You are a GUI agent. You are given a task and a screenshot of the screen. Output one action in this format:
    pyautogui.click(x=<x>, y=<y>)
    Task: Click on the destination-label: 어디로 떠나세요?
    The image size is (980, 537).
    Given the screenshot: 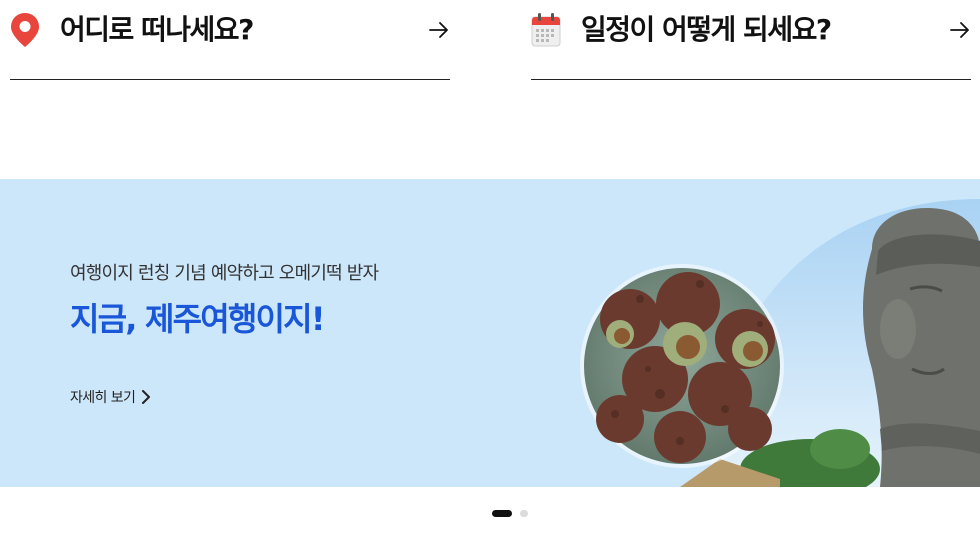 What is the action you would take?
    pyautogui.click(x=157, y=29)
    